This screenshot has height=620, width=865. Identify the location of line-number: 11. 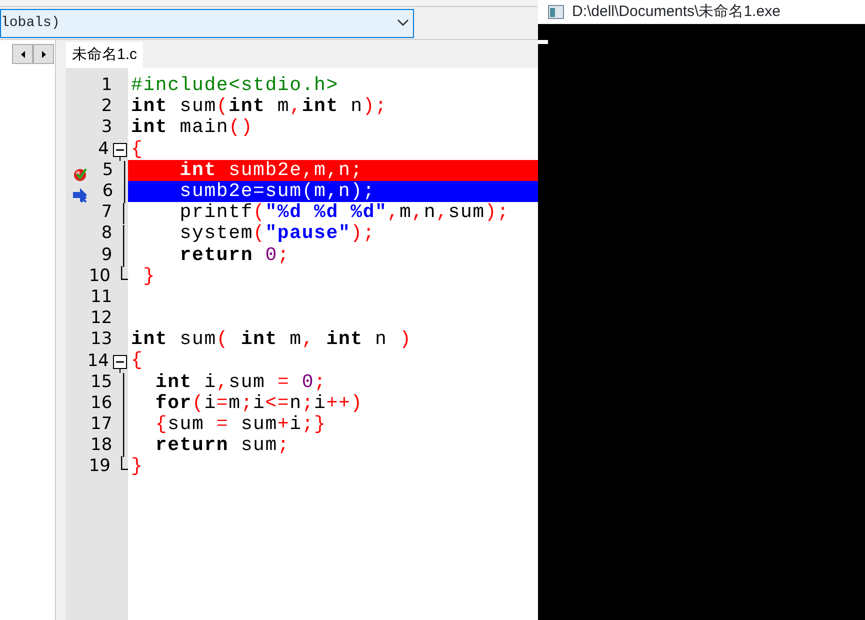
(101, 297).